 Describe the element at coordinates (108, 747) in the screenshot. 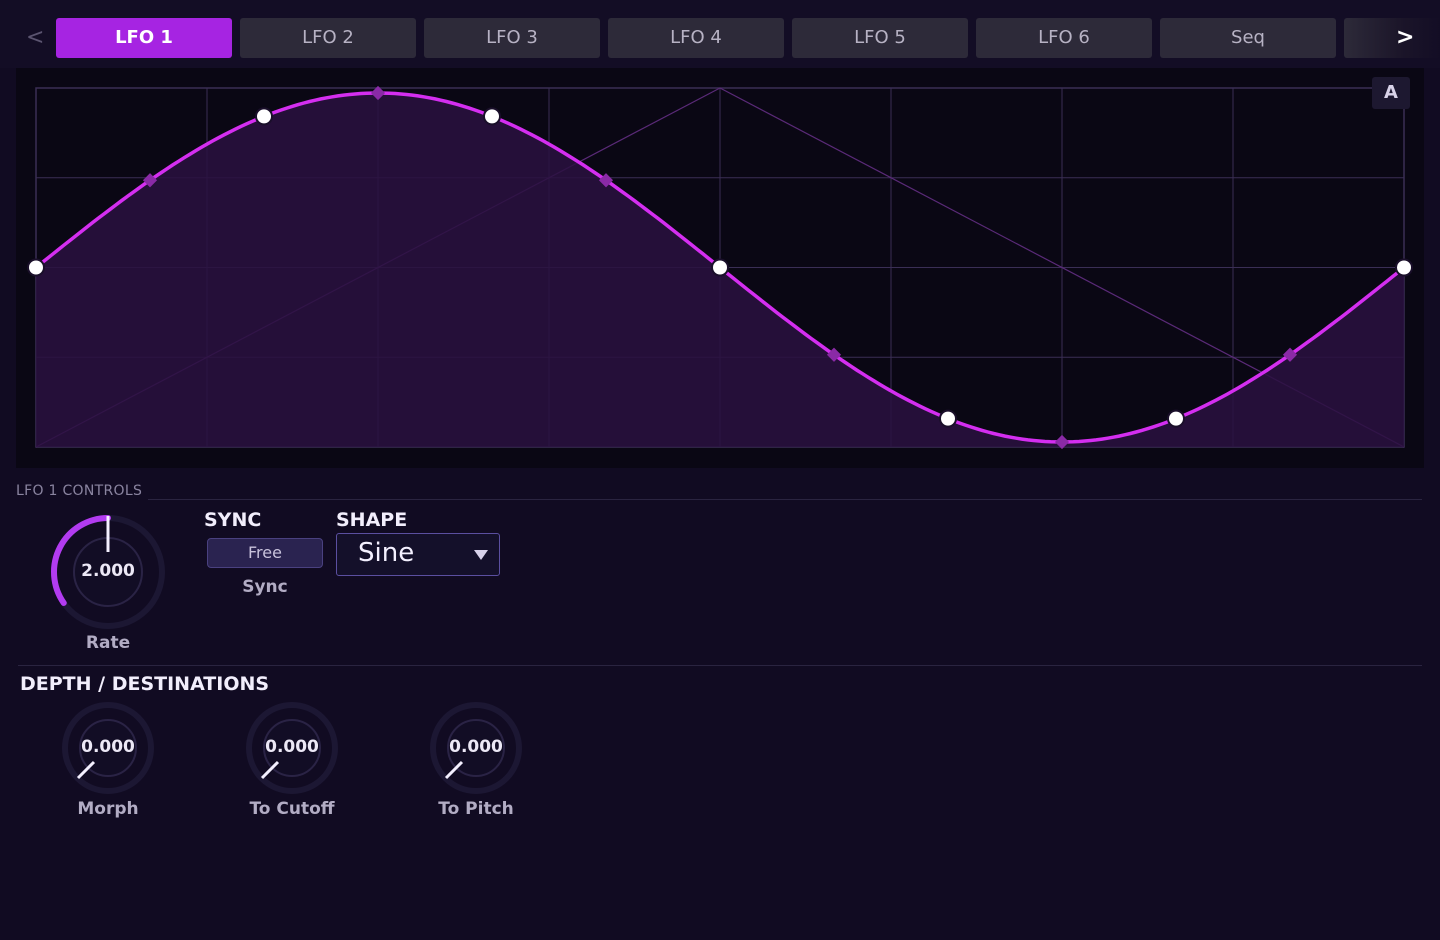

I see `morph-value: 0.000` at that location.